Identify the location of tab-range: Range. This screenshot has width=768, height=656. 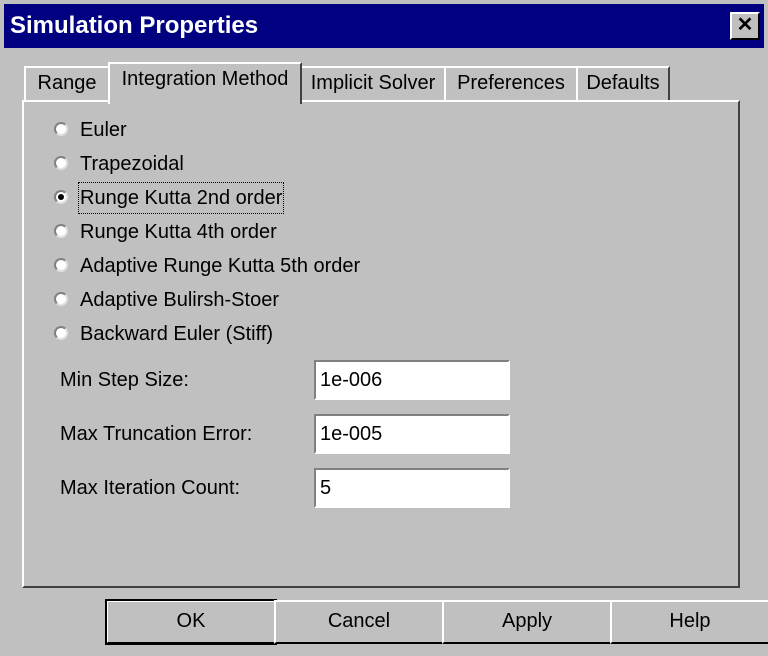
(67, 83).